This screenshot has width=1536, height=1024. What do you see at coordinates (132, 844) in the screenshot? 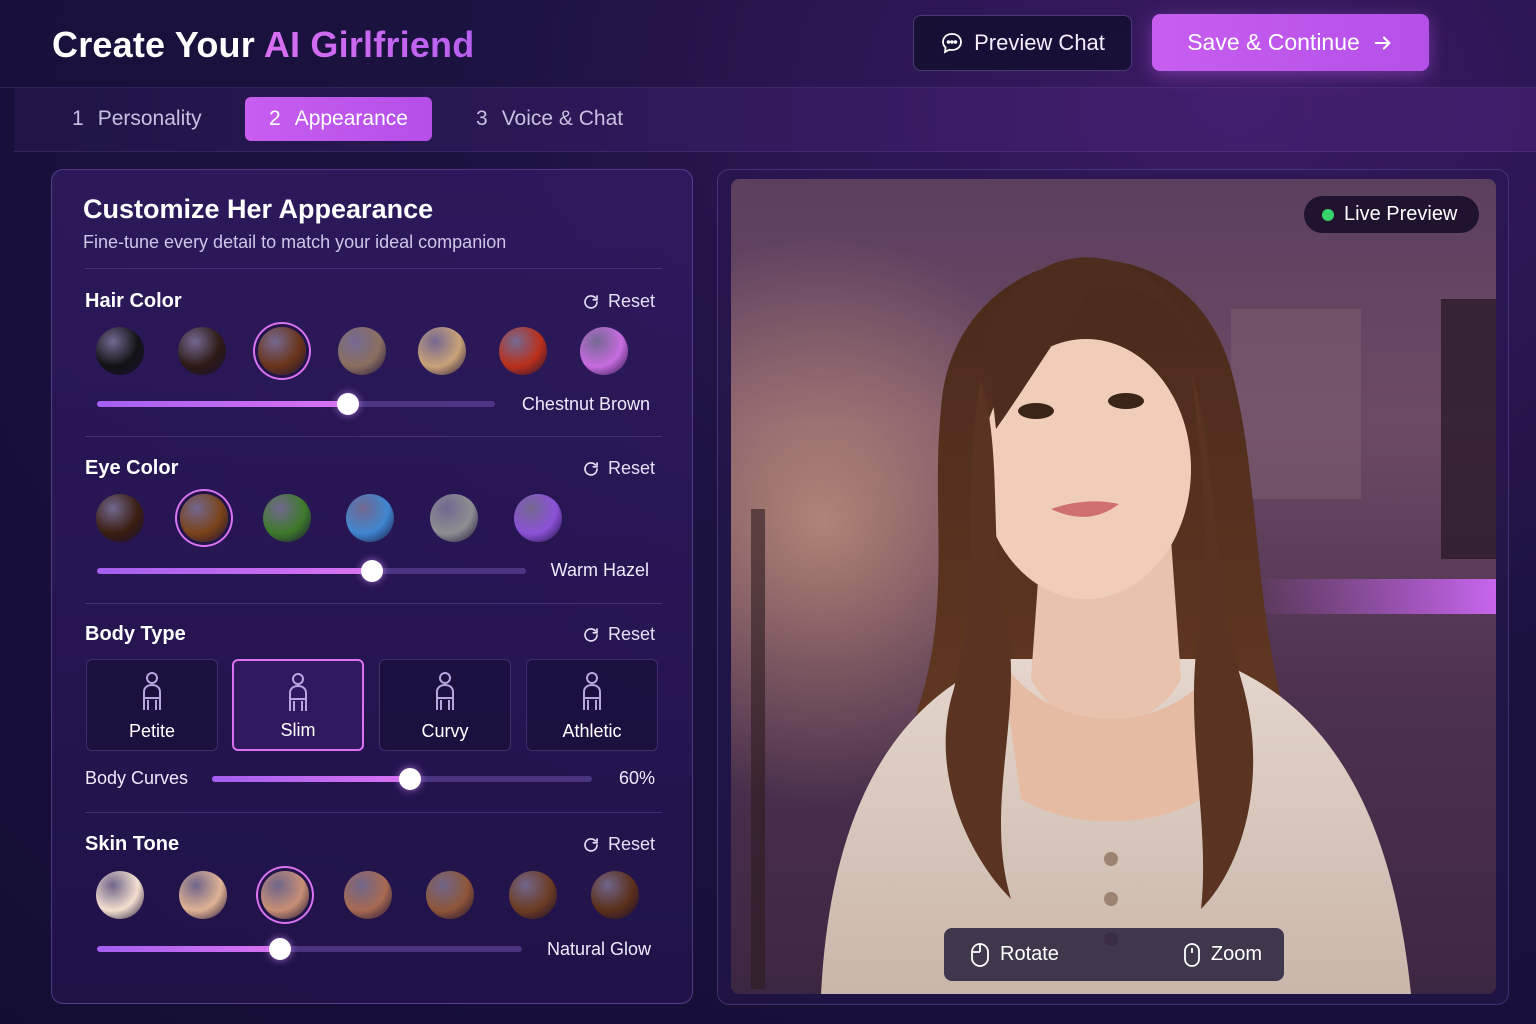
I see `skin-tone-label: Skin Tone` at bounding box center [132, 844].